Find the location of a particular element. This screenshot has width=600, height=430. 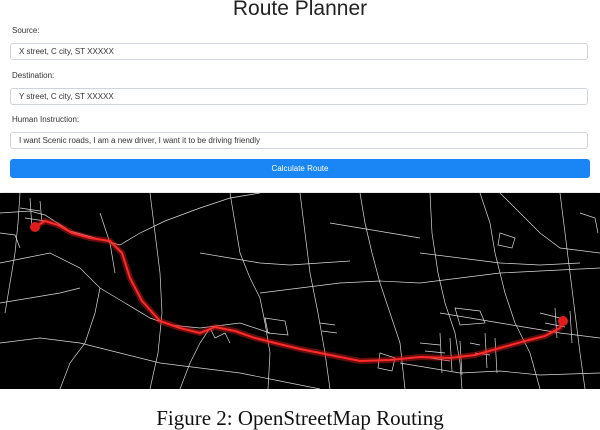

calculate-route-button: Calculate Route is located at coordinates (300, 168).